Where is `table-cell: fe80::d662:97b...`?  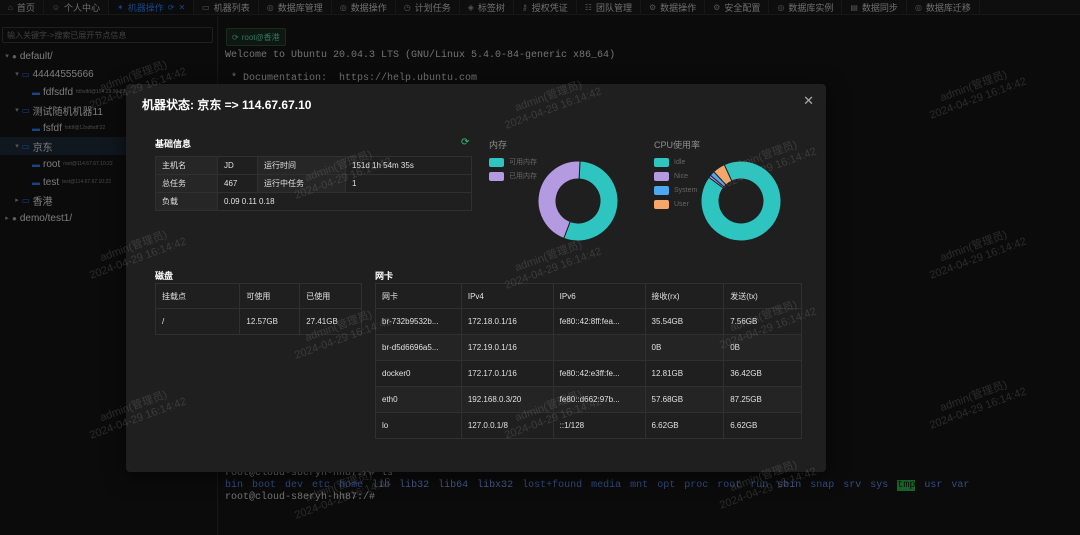 table-cell: fe80::d662:97b... is located at coordinates (599, 399).